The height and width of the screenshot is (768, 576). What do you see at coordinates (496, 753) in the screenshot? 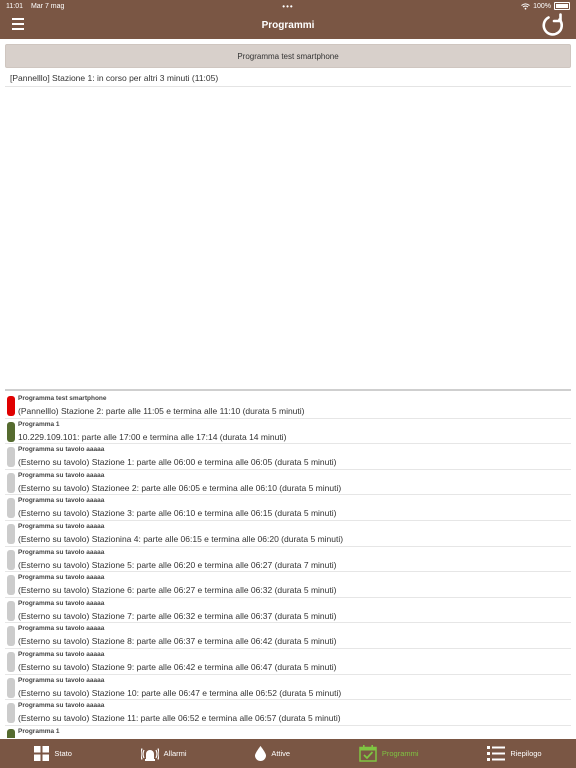
I see `list-icon` at bounding box center [496, 753].